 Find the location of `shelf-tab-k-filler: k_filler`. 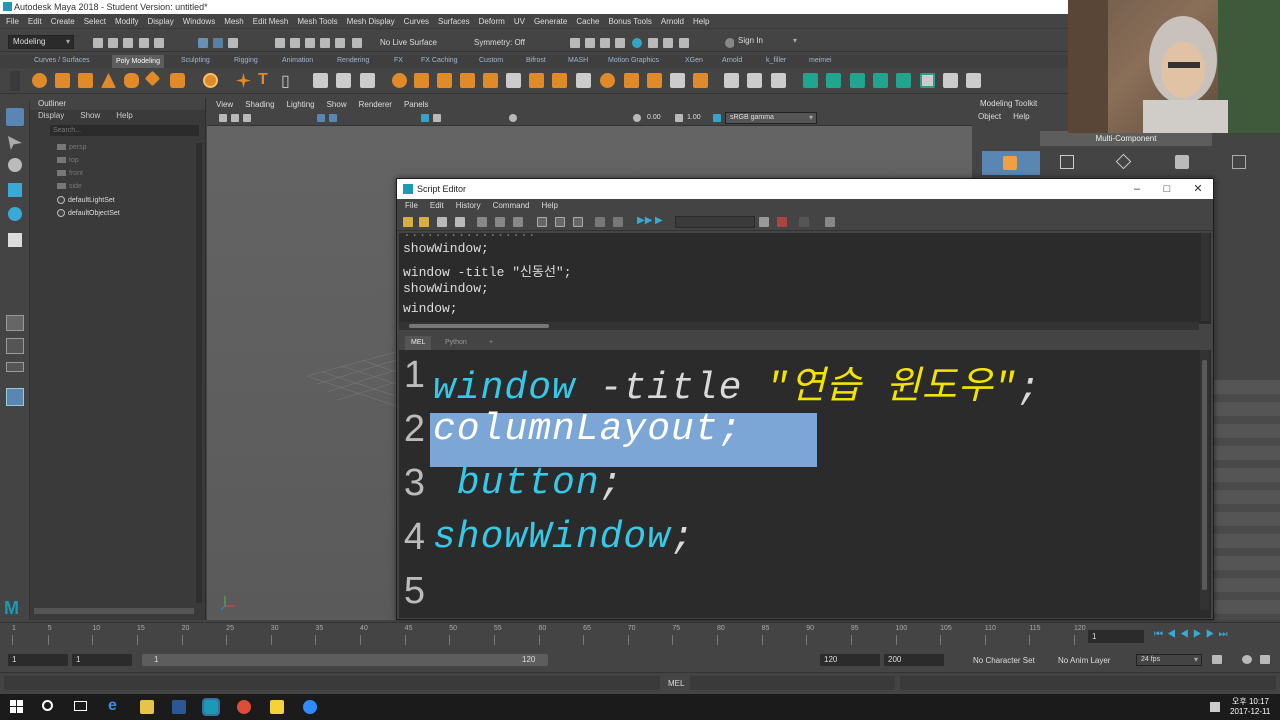

shelf-tab-k-filler: k_filler is located at coordinates (776, 60).